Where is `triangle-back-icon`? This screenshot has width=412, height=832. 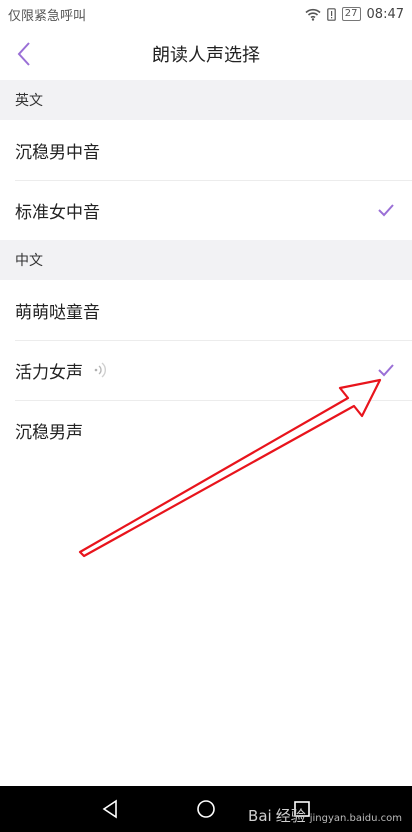 triangle-back-icon is located at coordinates (109, 809).